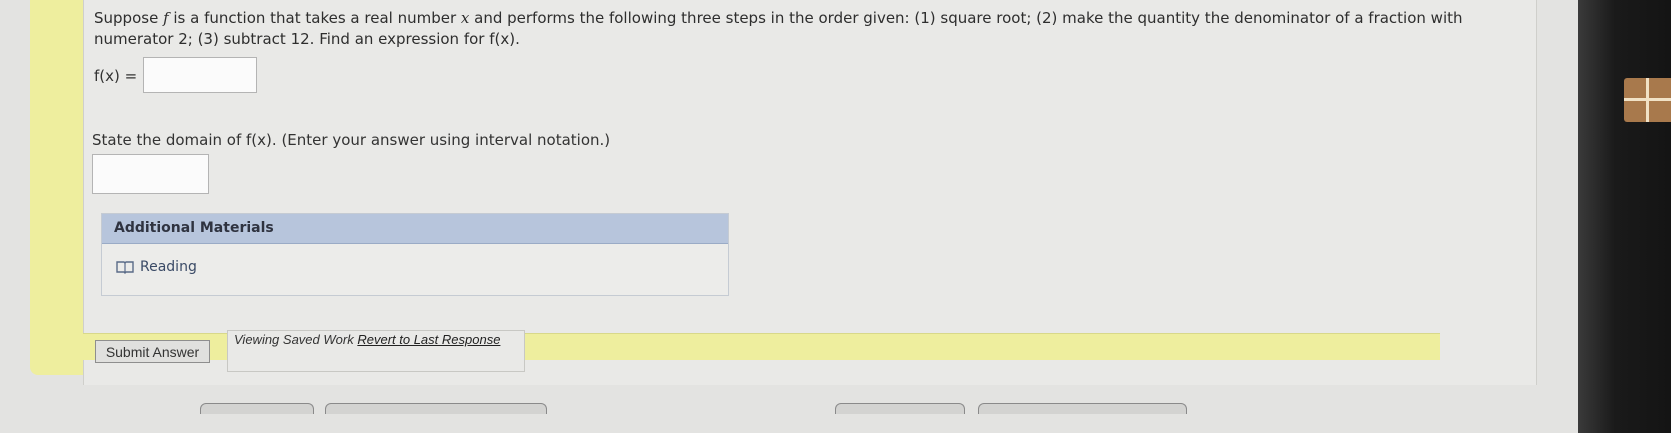  What do you see at coordinates (1624, 216) in the screenshot?
I see `screen-edge` at bounding box center [1624, 216].